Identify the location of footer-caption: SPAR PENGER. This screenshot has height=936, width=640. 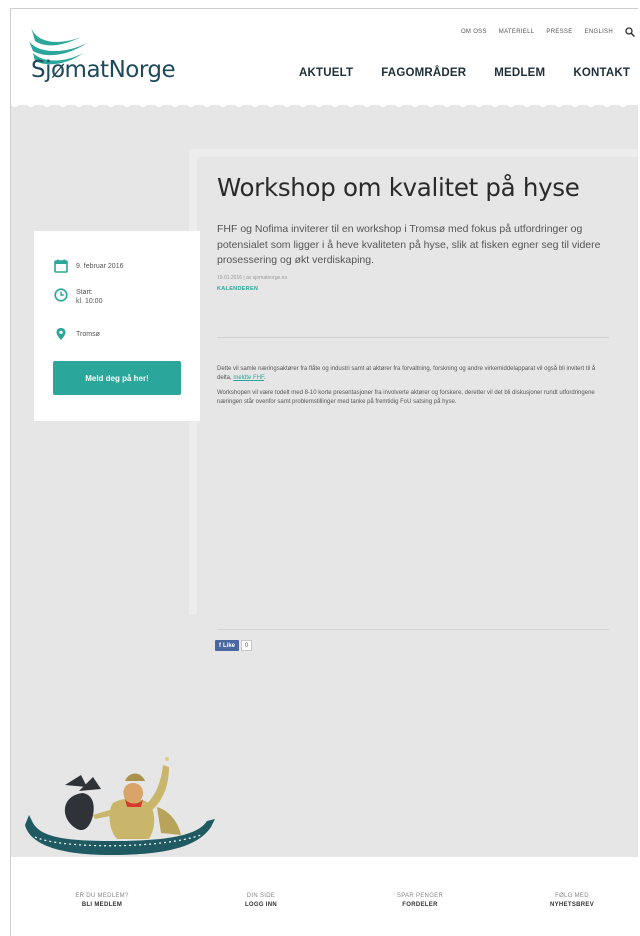
(420, 896).